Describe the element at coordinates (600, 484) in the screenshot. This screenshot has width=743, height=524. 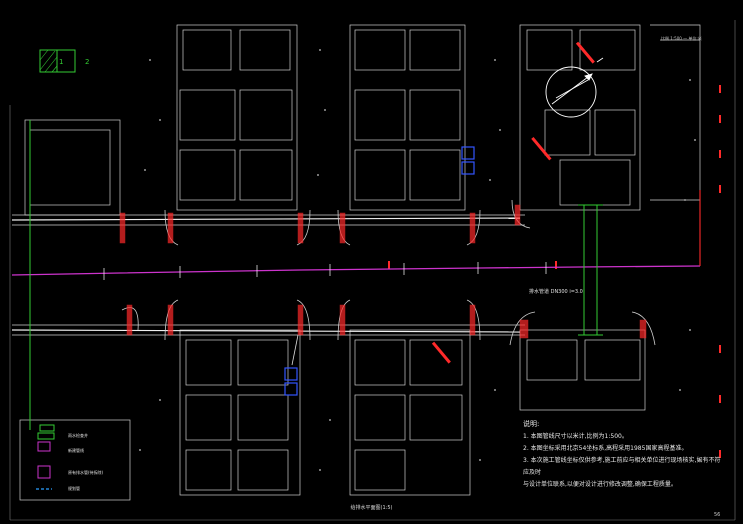
I see `note-item-4: 与设计单位联系,以便对设计进行修改调整,确保工程质量。` at that location.